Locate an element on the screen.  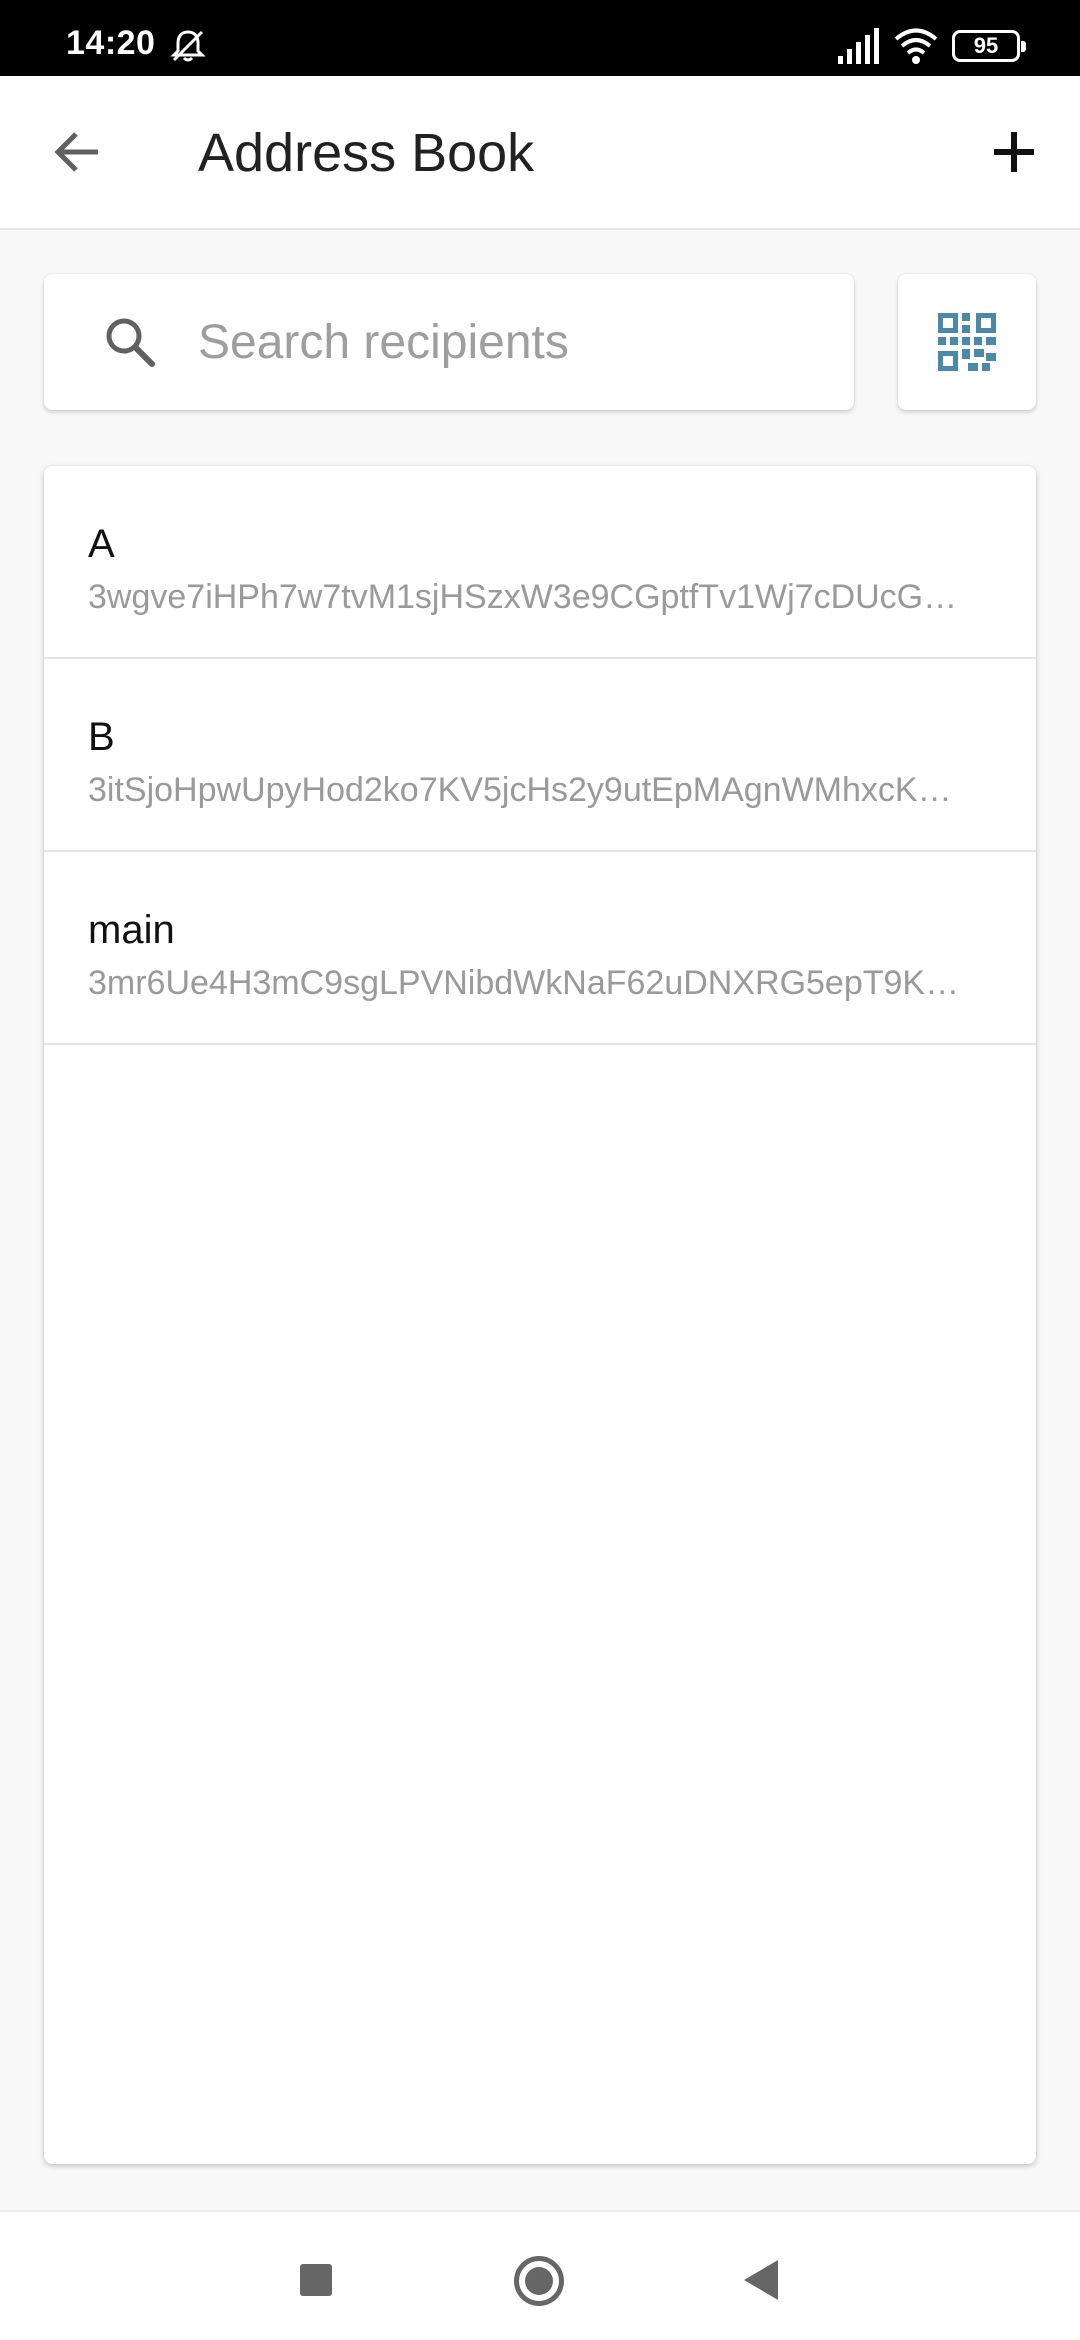
status-time: 14:20 is located at coordinates (111, 43).